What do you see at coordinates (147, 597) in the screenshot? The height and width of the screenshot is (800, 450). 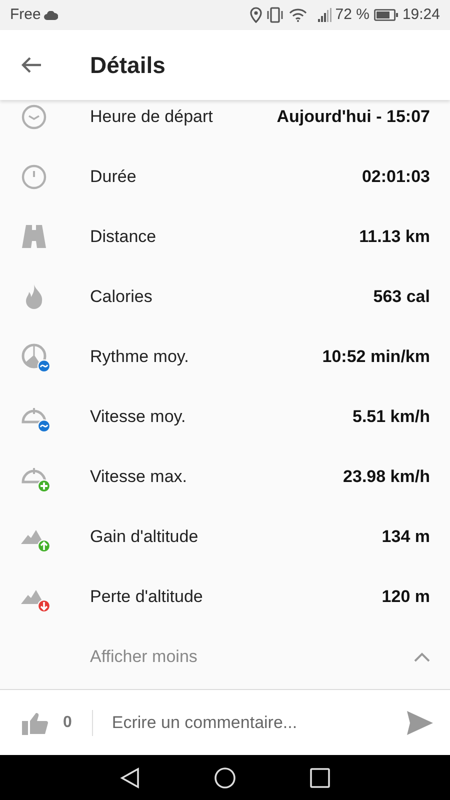 I see `stat-label: Perte d'altitude` at bounding box center [147, 597].